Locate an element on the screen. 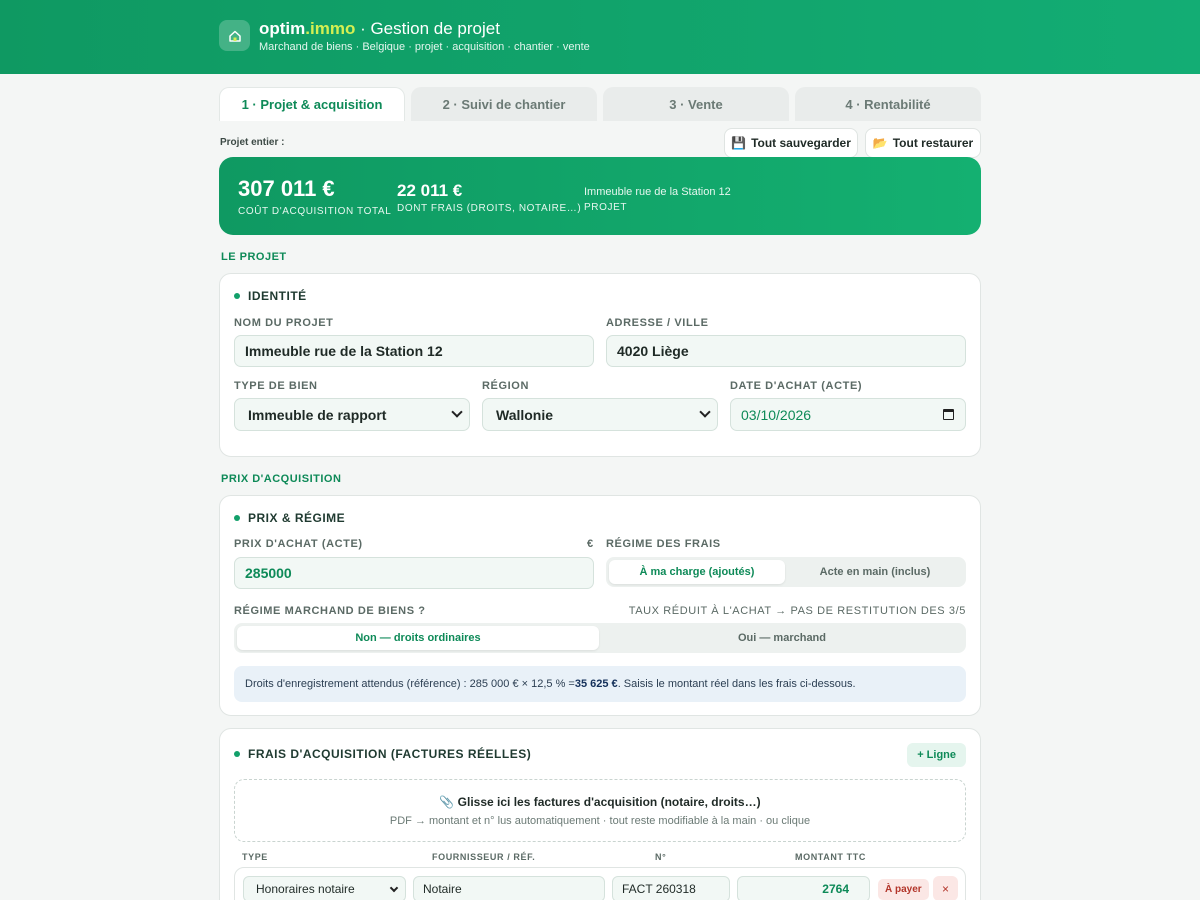 This screenshot has height=900, width=1200. fees-label: DONT FRAIS (DROITS, NOTAIRE…) is located at coordinates (489, 208).